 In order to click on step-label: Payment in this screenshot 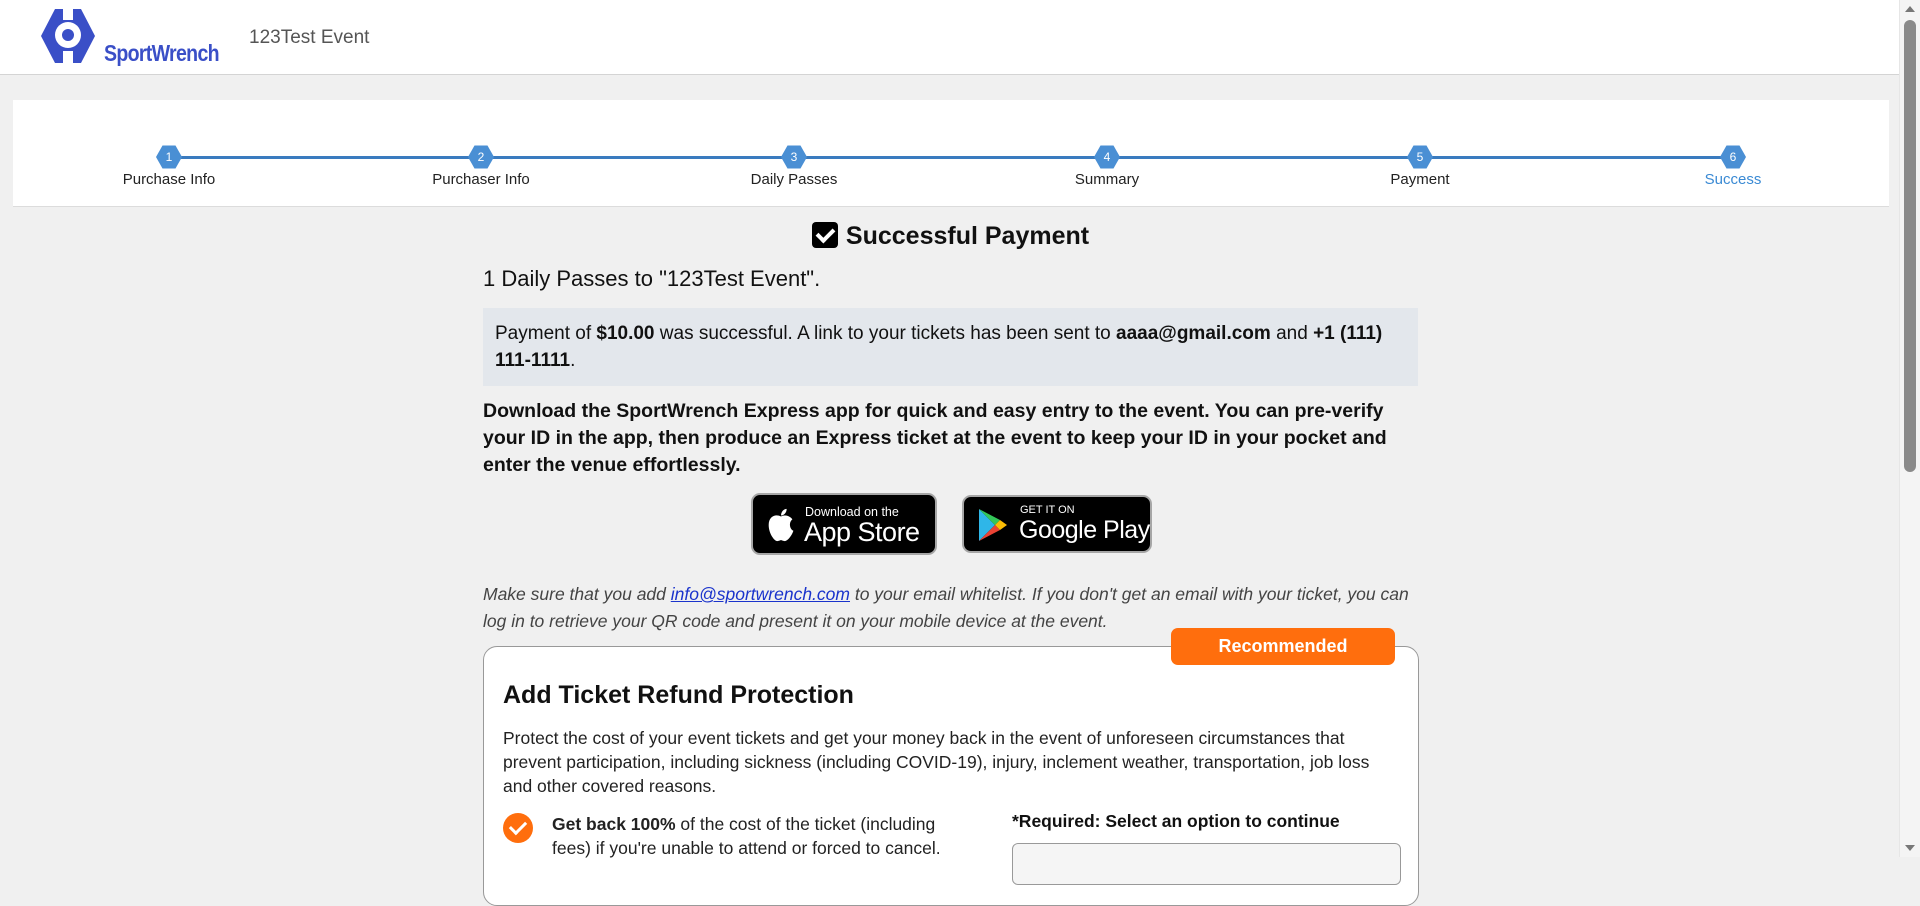, I will do `click(1420, 179)`.